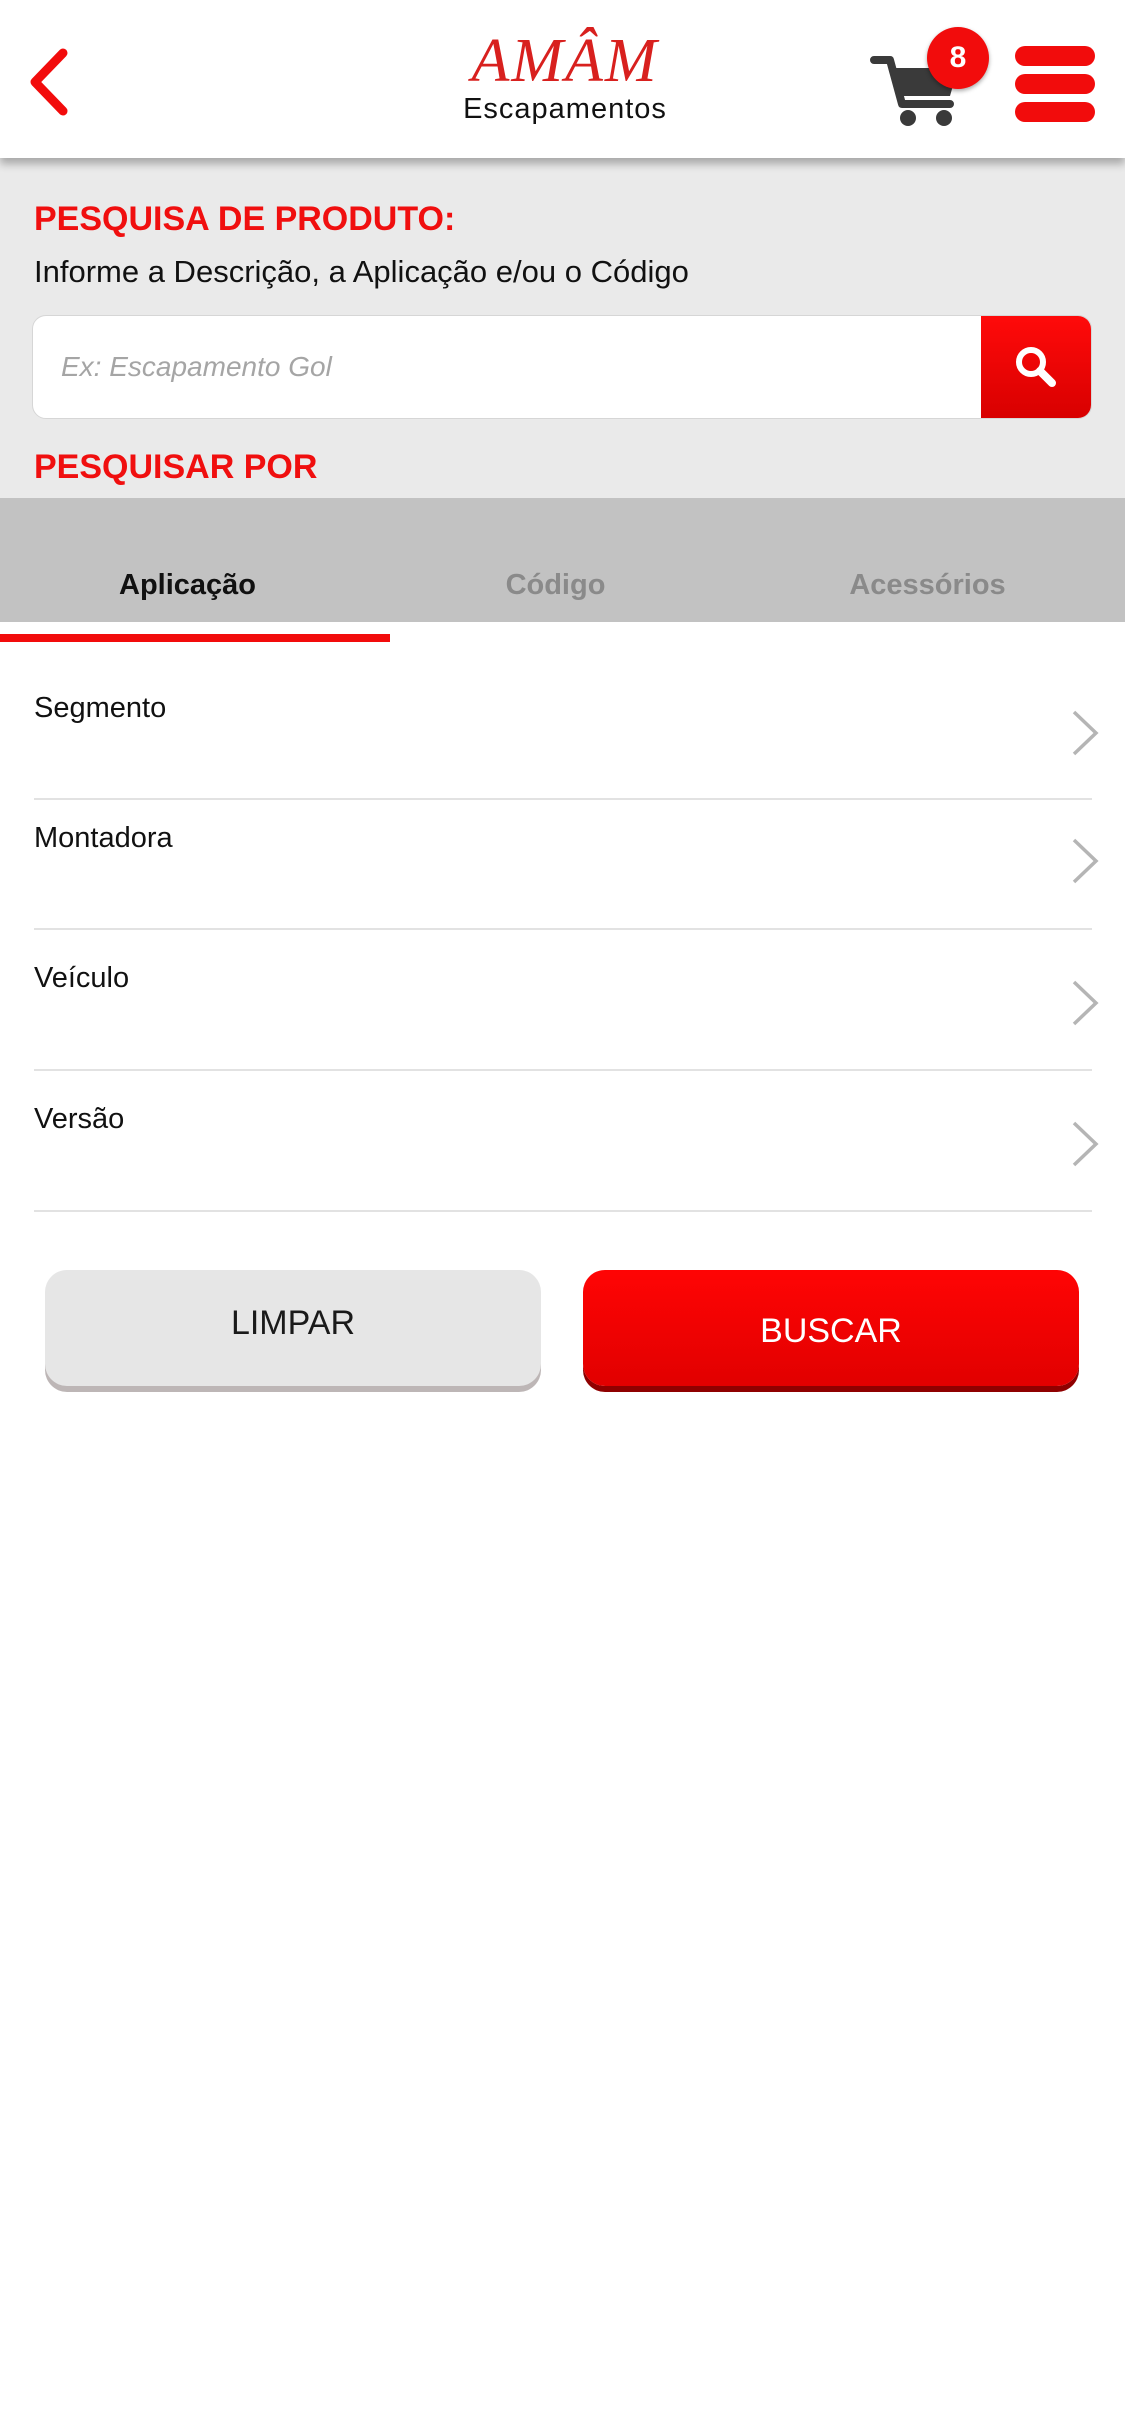 Image resolution: width=1125 pixels, height=2436 pixels. Describe the element at coordinates (566, 865) in the screenshot. I see `filter-row-montadora: Montadora` at that location.